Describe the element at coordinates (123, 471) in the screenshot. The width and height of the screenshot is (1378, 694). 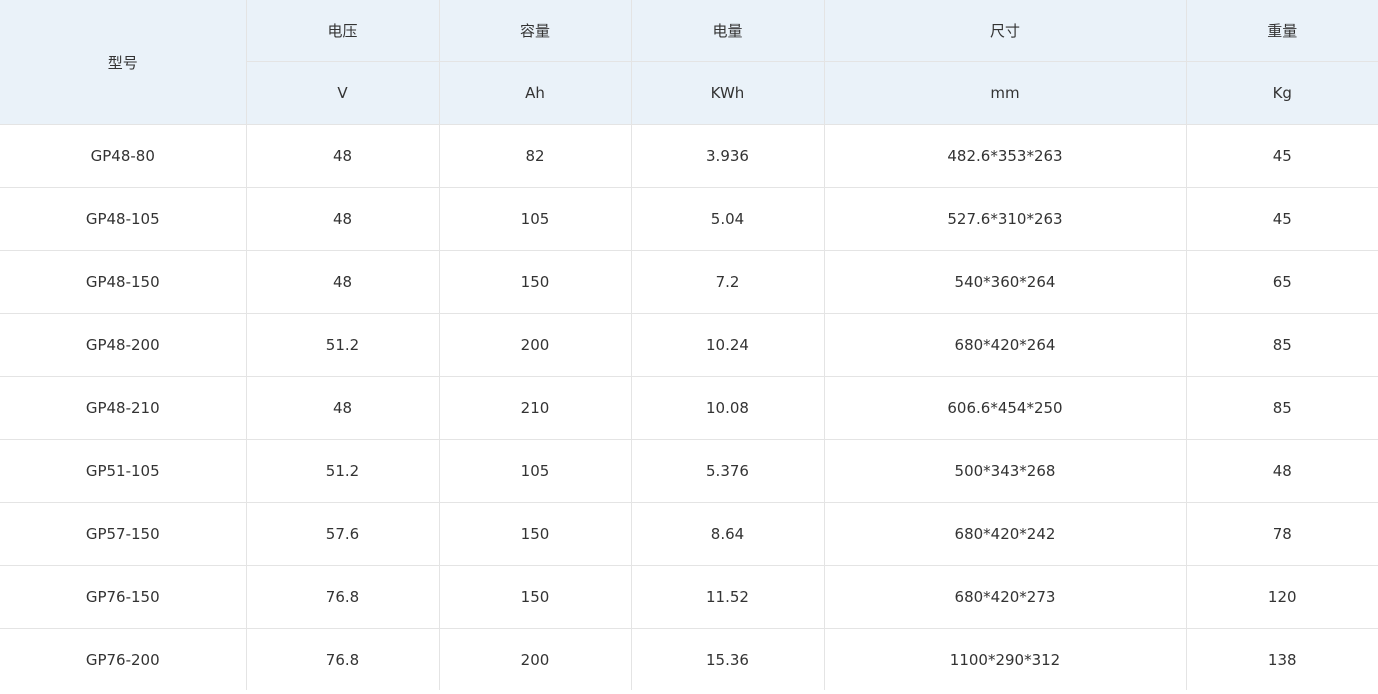
I see `cell-model: GP51-105` at that location.